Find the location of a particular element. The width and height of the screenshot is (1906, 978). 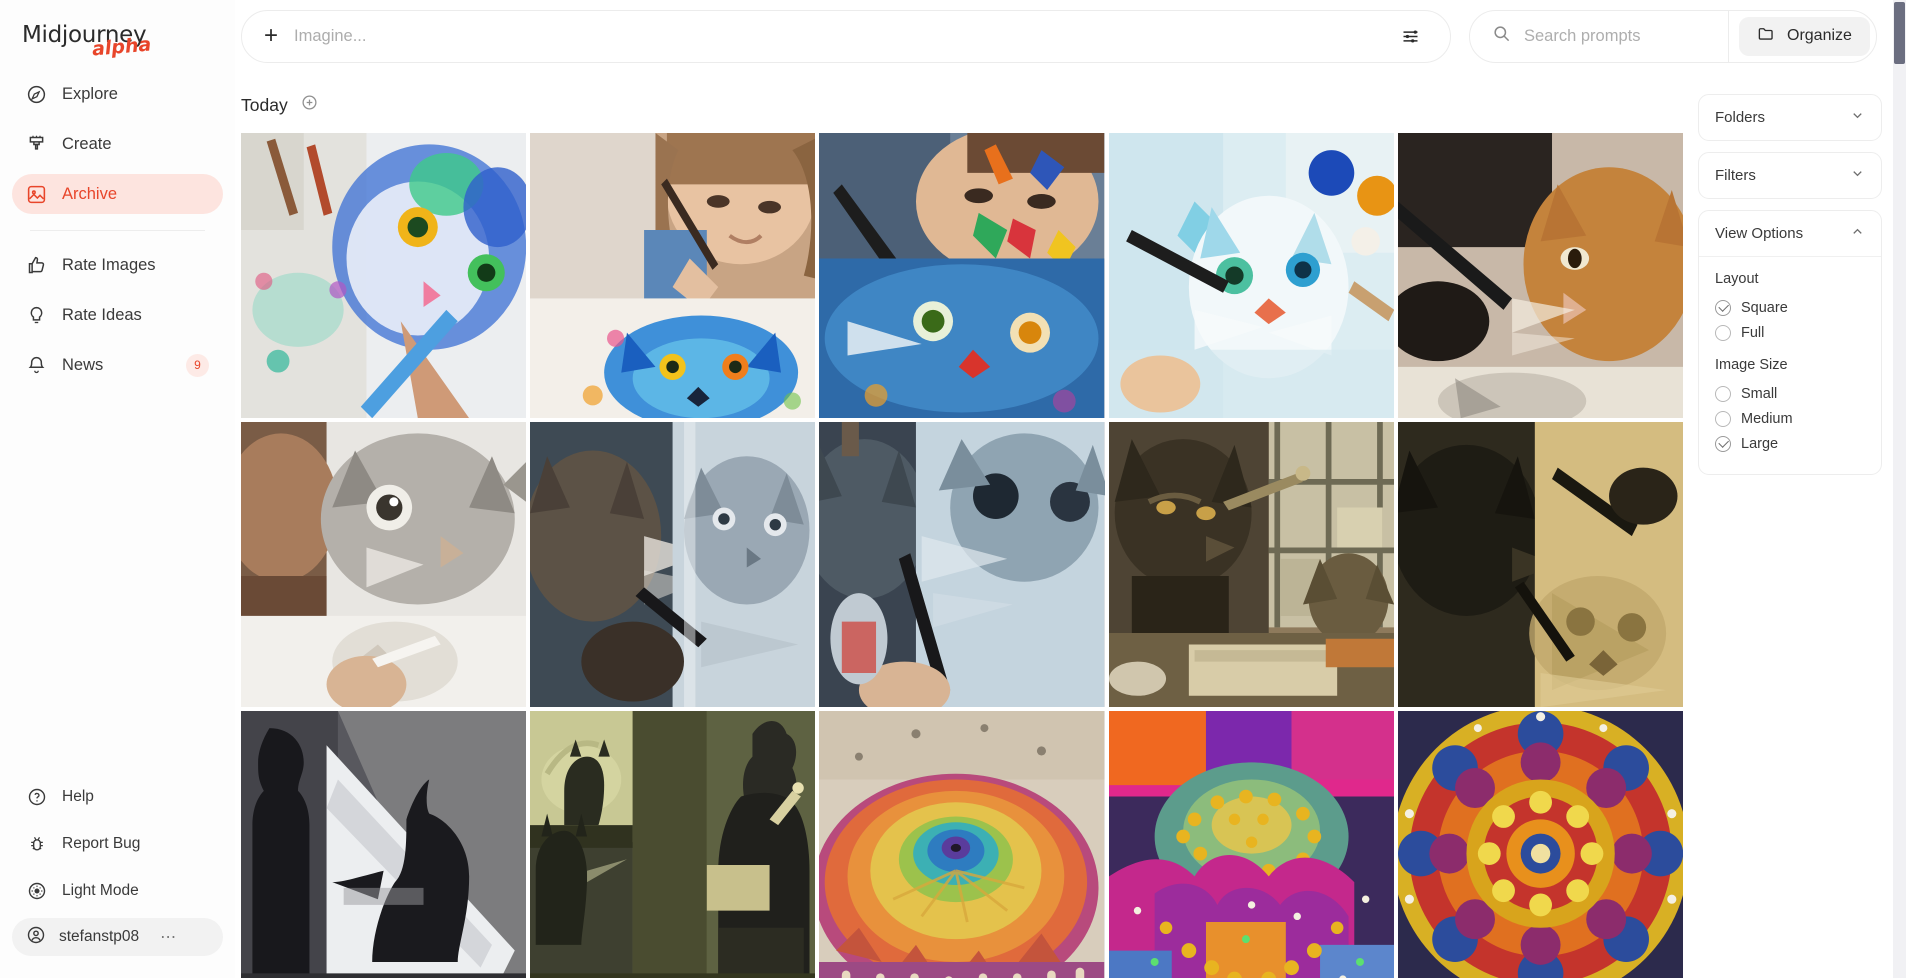

view-options-panel-header: View Options is located at coordinates (1790, 233).